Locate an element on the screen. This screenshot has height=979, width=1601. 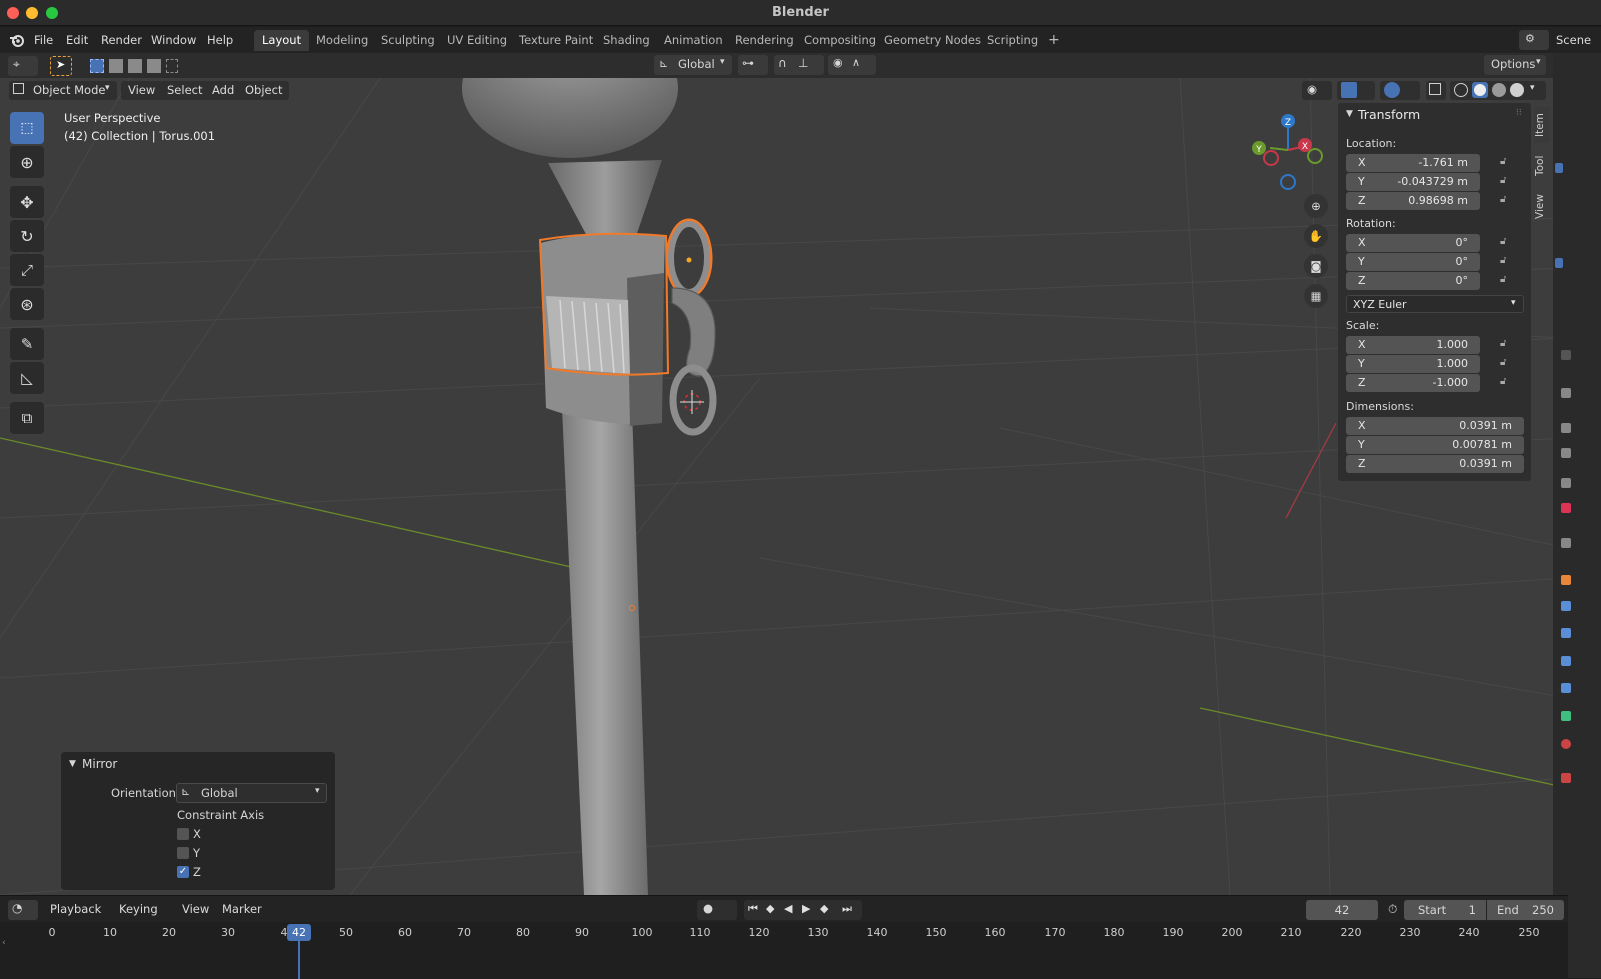
xray-toggle is located at coordinates (1436, 90).